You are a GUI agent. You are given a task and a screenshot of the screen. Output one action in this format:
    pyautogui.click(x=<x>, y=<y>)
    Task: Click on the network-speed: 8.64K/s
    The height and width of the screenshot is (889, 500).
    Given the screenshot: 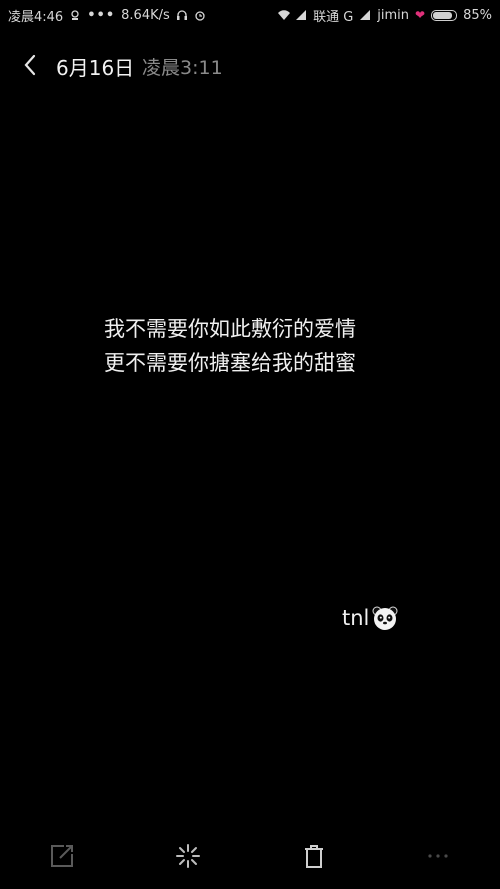 What is the action you would take?
    pyautogui.click(x=145, y=15)
    